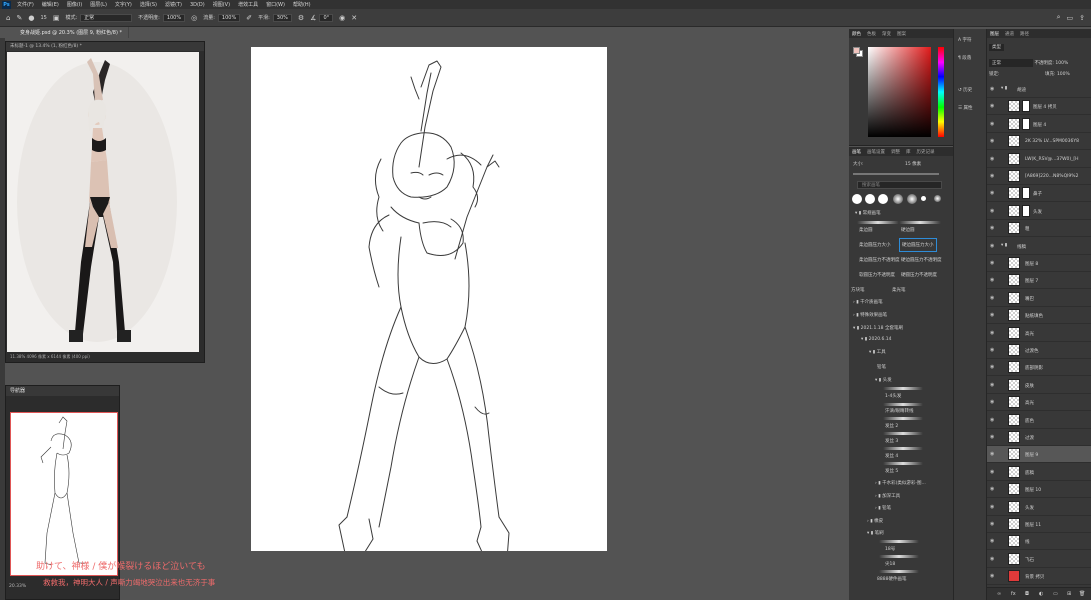 This screenshot has width=1091, height=600. What do you see at coordinates (282, 17) in the screenshot?
I see `smoothing-field: 30%` at bounding box center [282, 17].